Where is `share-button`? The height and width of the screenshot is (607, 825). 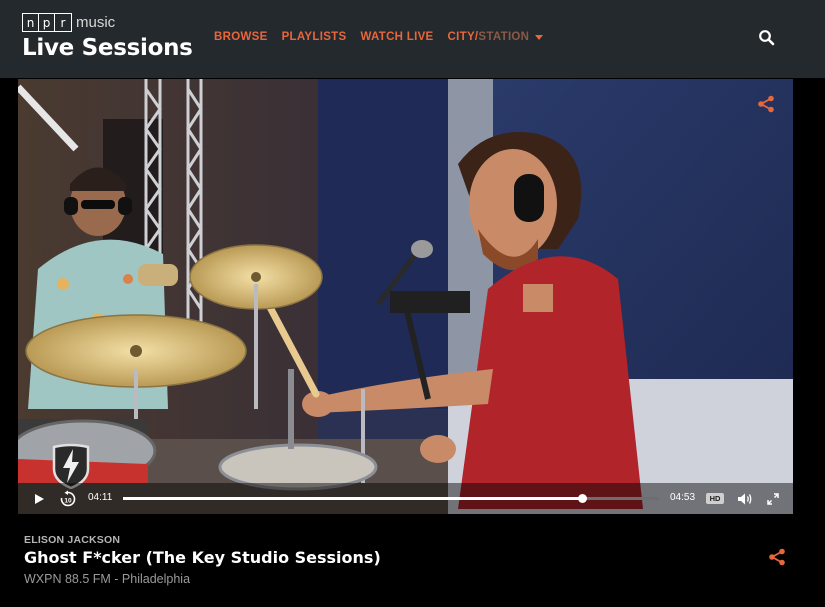
share-button is located at coordinates (766, 104).